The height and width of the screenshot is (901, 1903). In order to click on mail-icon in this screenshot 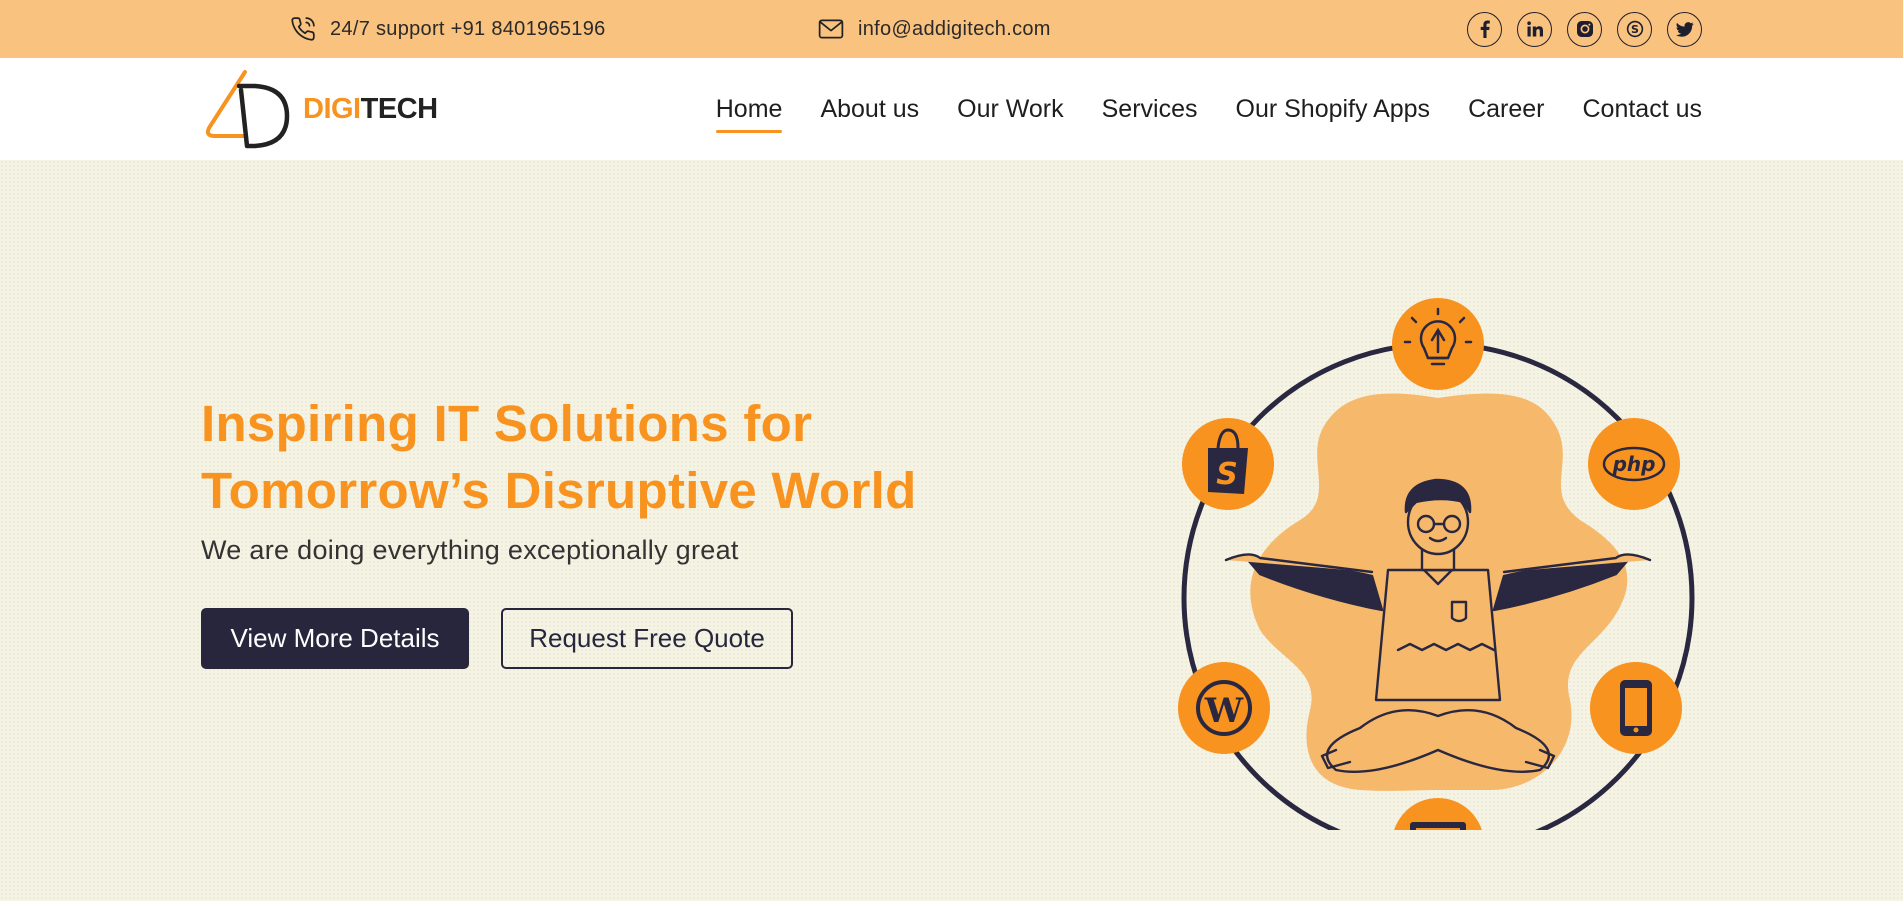, I will do `click(831, 29)`.